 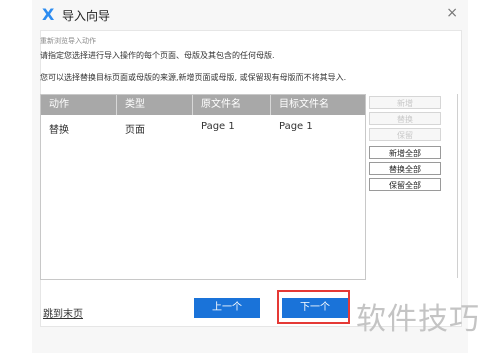 What do you see at coordinates (457, 186) in the screenshot?
I see `panel-divider` at bounding box center [457, 186].